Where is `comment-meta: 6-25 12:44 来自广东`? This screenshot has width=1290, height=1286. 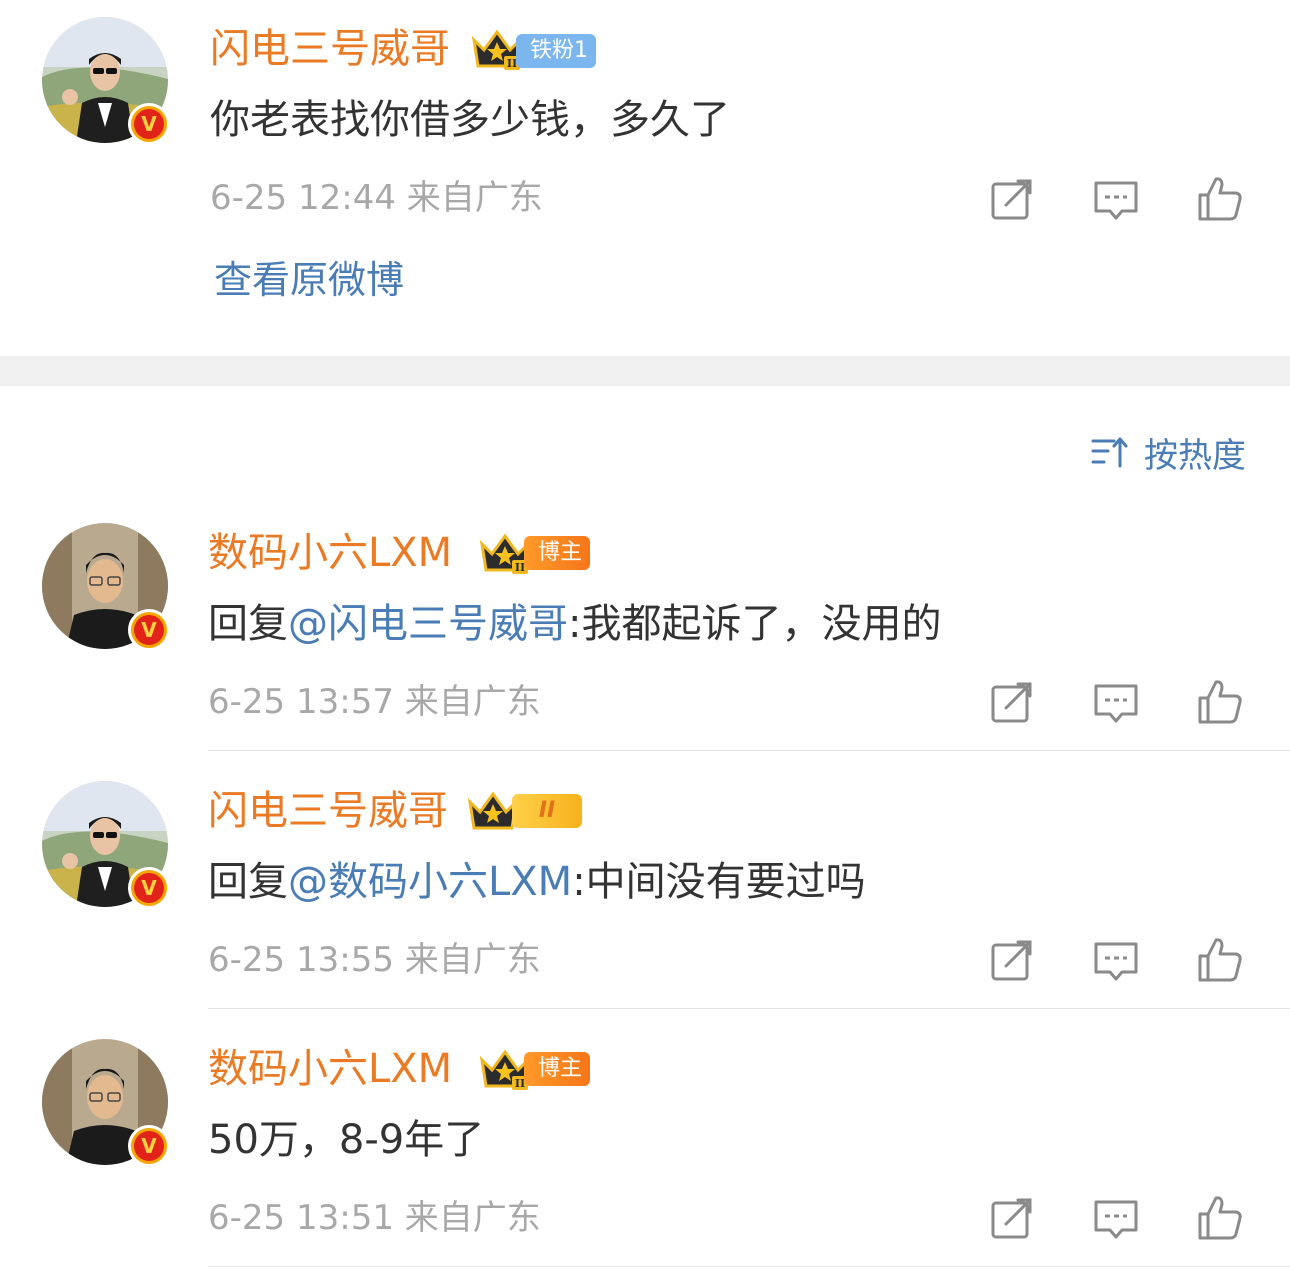 comment-meta: 6-25 12:44 来自广东 is located at coordinates (376, 198).